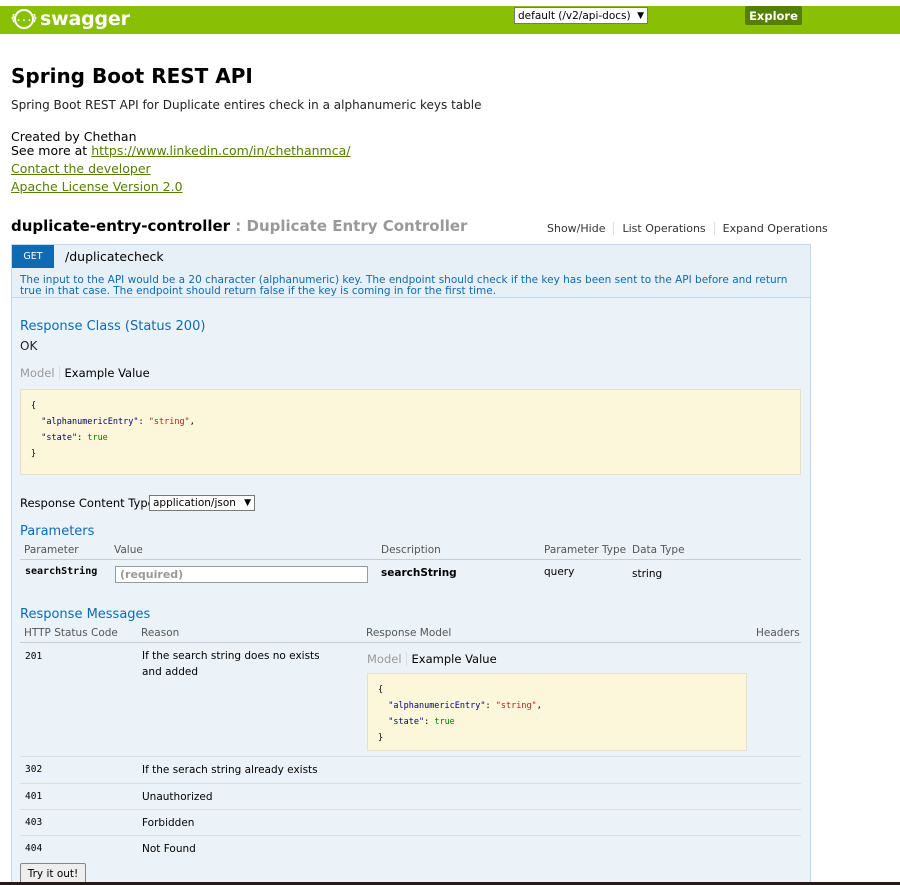 This screenshot has width=900, height=885. I want to click on col-http-status: HTTP Status Code, so click(71, 633).